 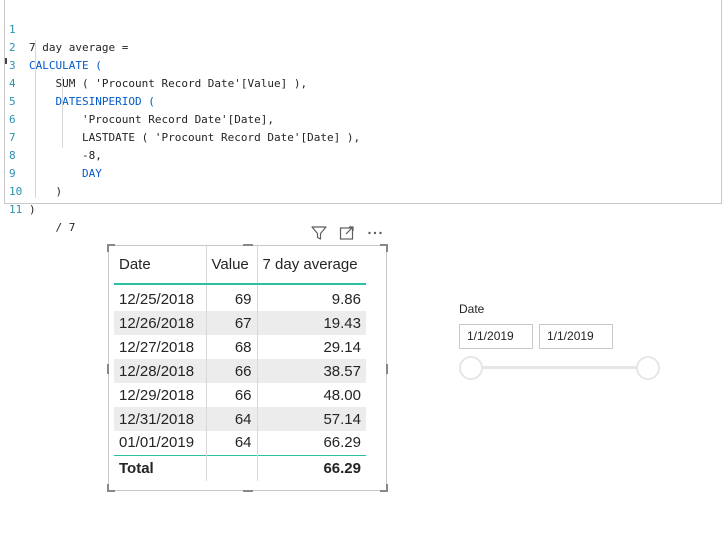 I want to click on focus-mode-icon, so click(x=347, y=233).